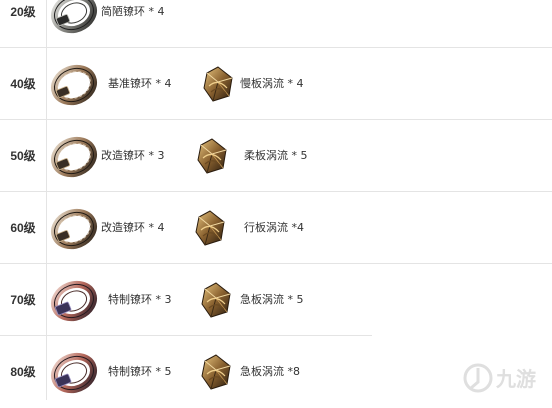 The image size is (552, 408). What do you see at coordinates (23, 12) in the screenshot?
I see `level-label: 20级` at bounding box center [23, 12].